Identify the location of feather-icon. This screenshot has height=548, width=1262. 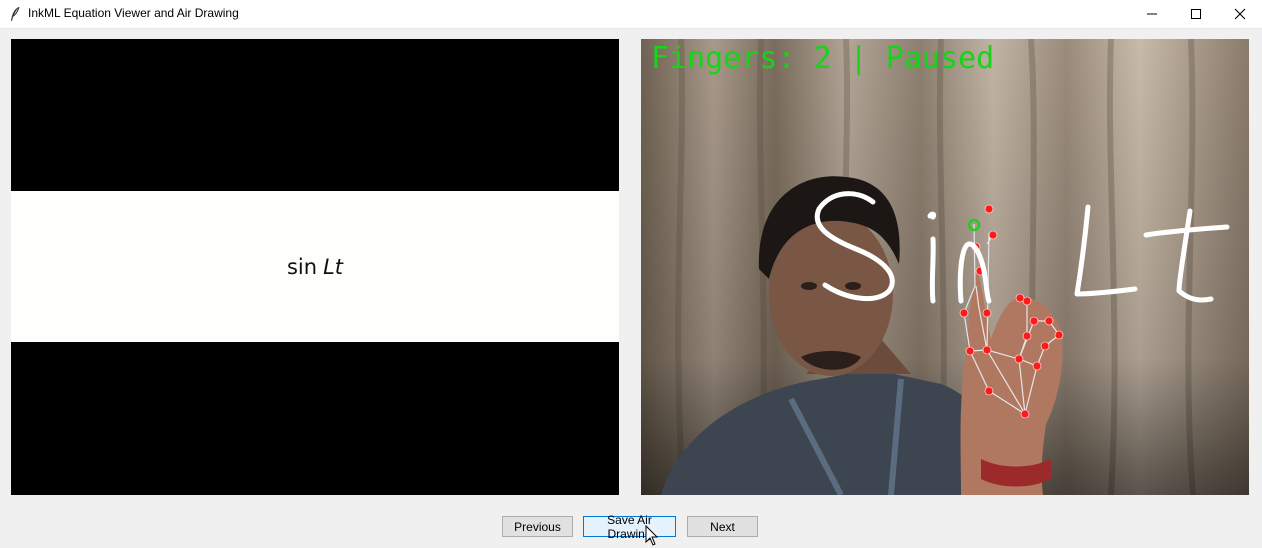
(15, 13).